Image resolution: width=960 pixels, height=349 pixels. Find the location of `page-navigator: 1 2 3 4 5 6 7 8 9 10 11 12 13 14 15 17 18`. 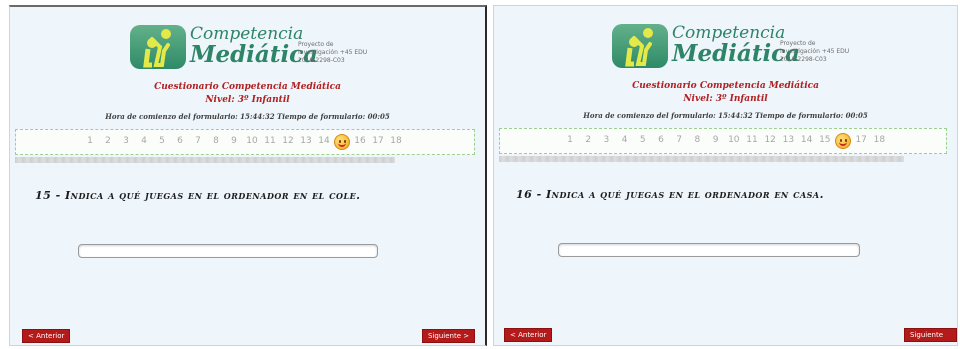

page-navigator: 1 2 3 4 5 6 7 8 9 10 11 12 13 14 15 17 18 is located at coordinates (723, 141).